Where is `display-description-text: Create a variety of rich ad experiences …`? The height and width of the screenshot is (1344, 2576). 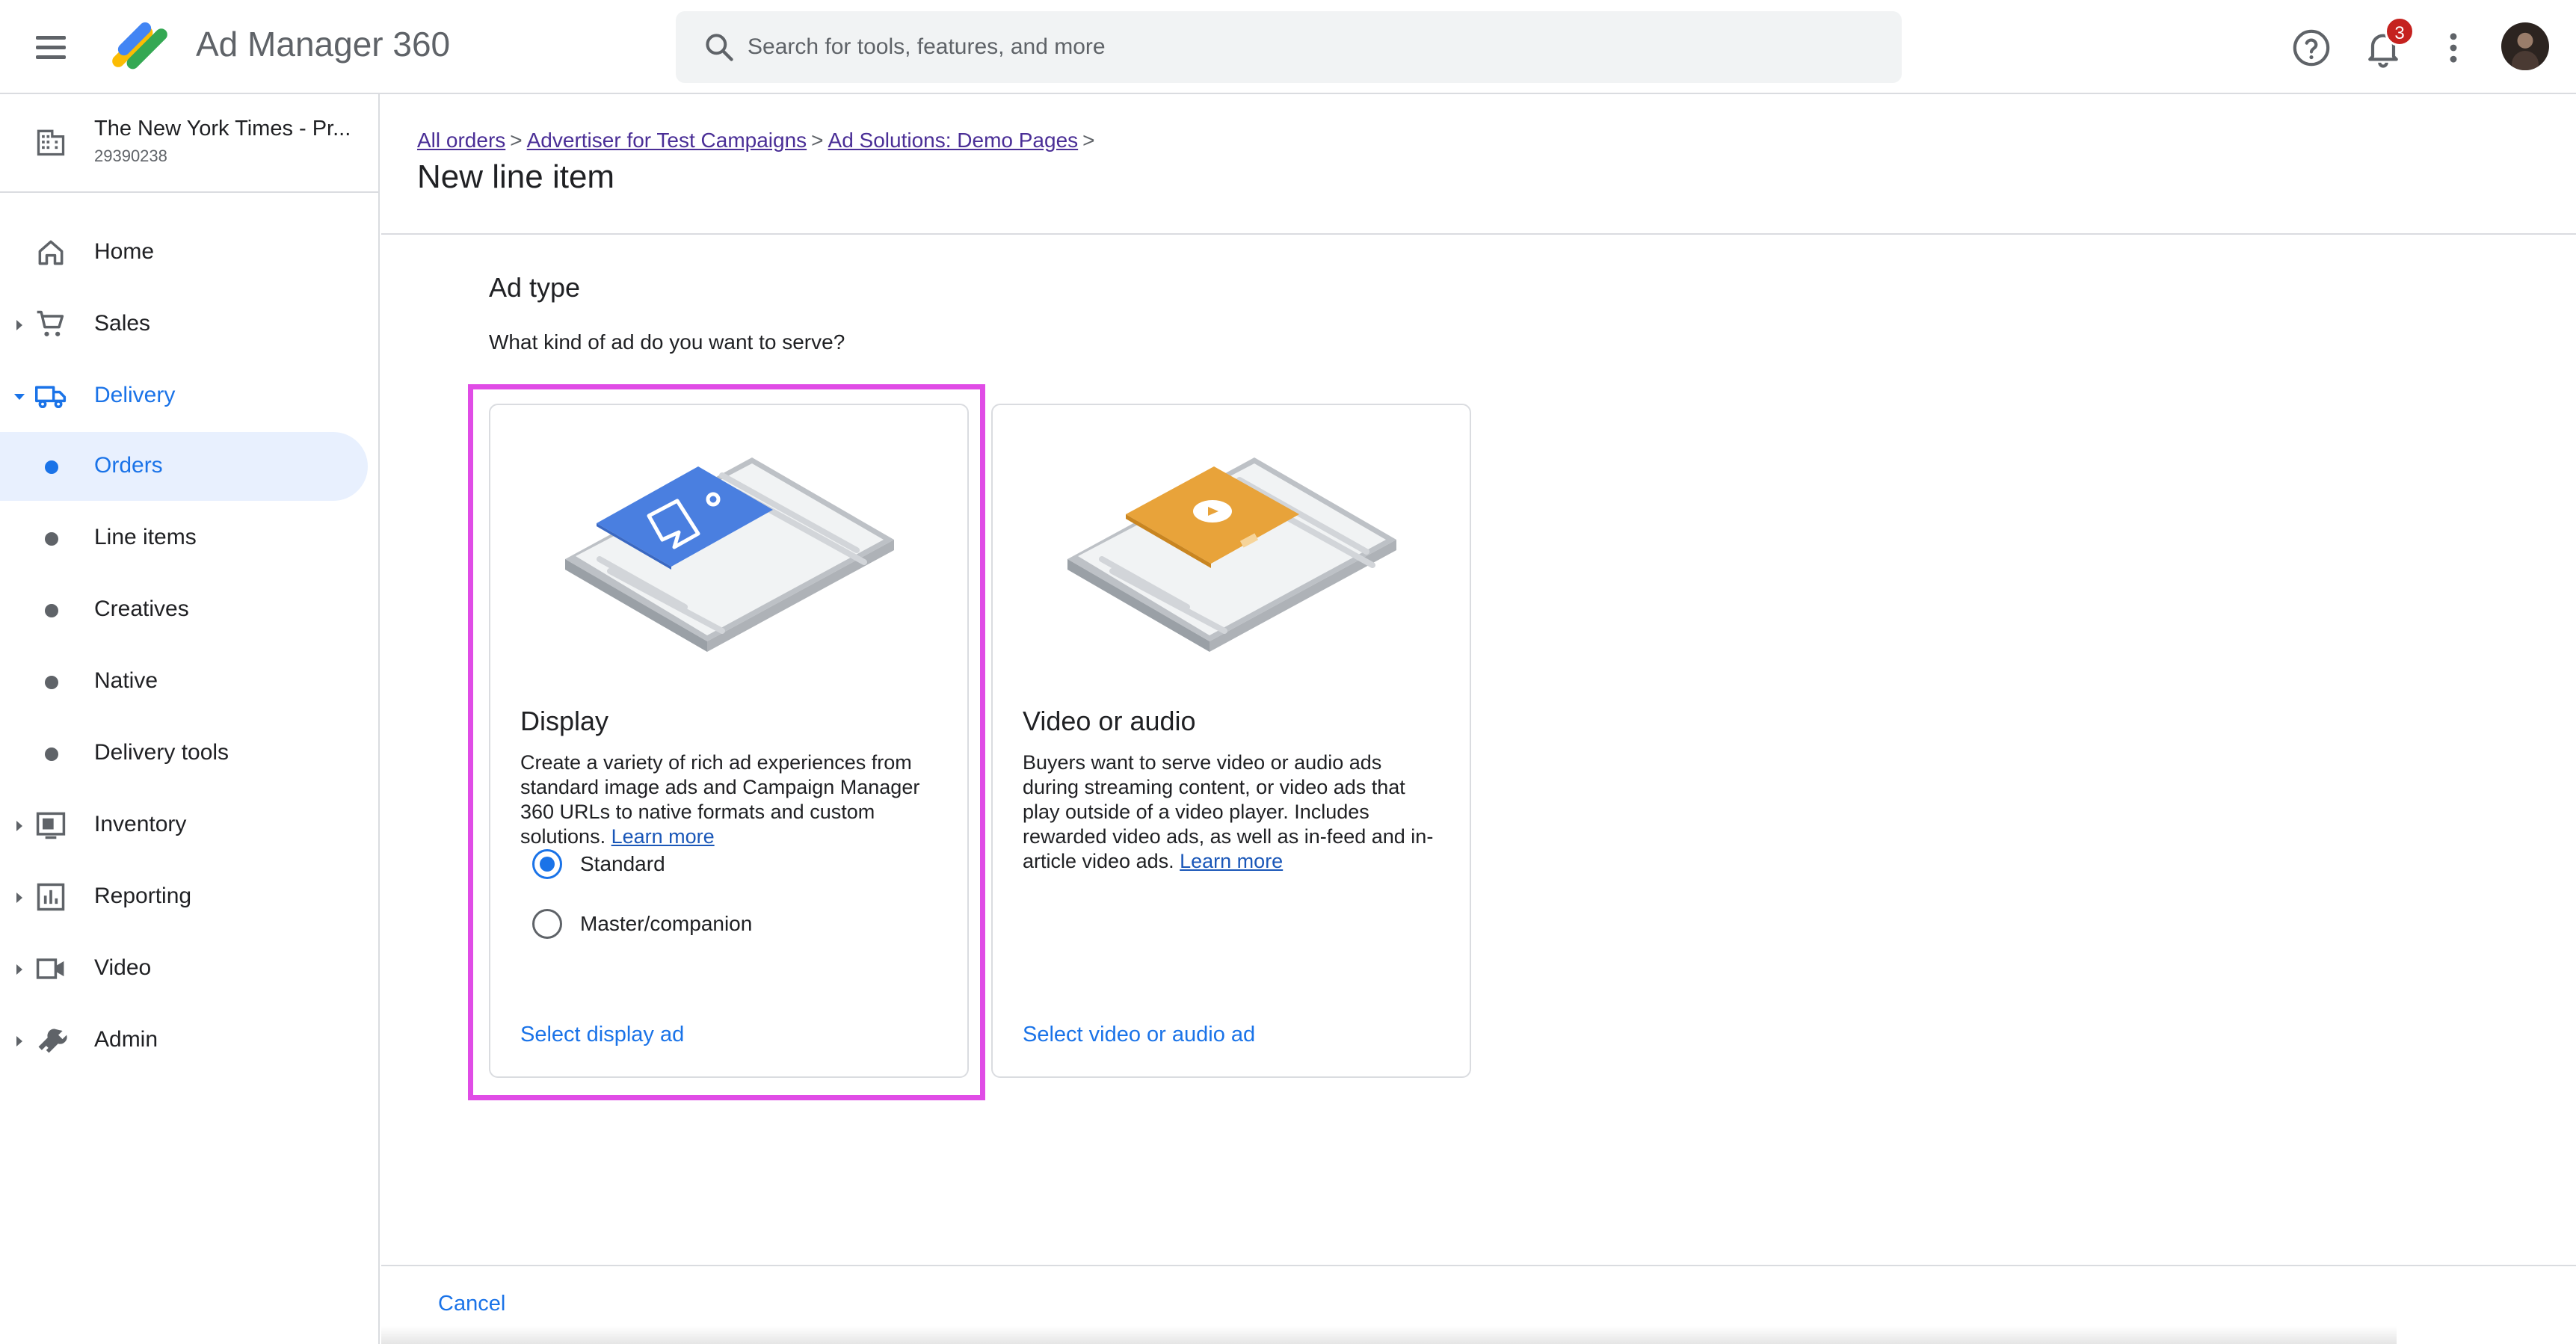
display-description-text: Create a variety of rich ad experiences … is located at coordinates (720, 800).